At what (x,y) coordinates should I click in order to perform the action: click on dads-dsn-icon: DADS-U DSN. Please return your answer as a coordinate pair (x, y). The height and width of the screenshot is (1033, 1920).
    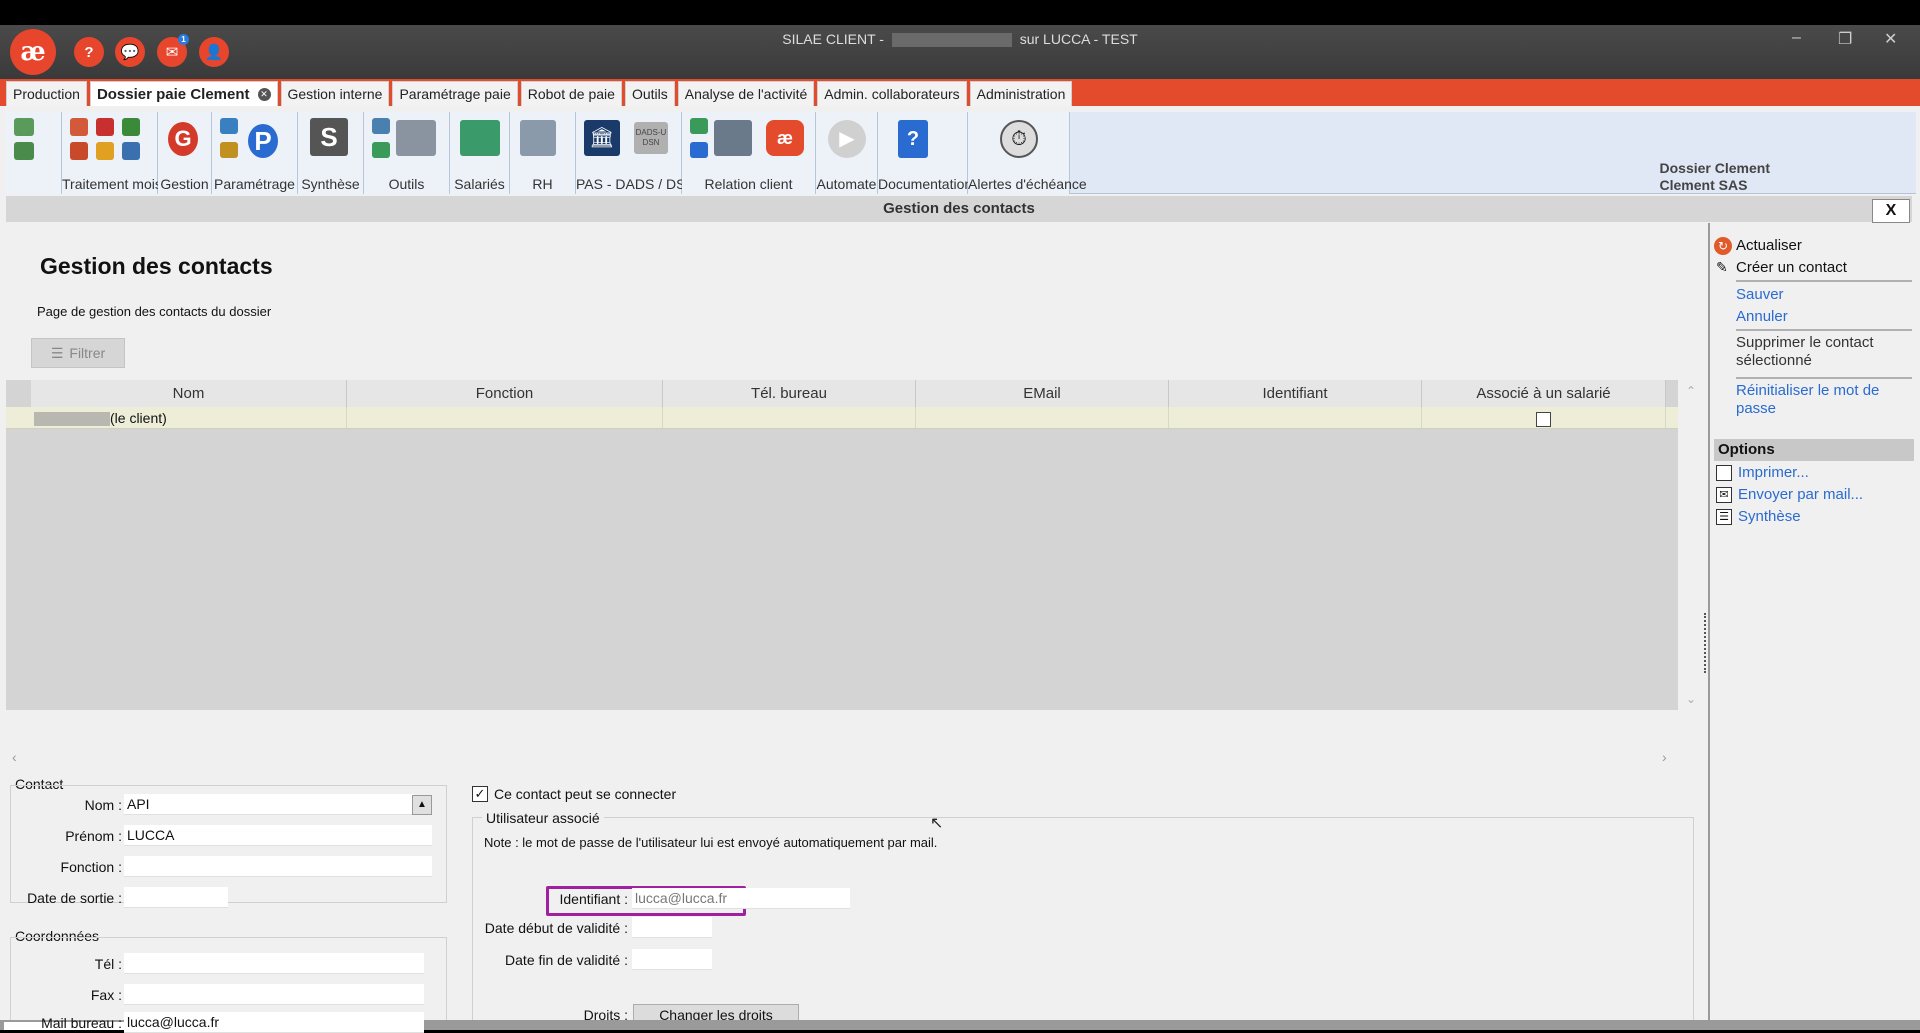
    Looking at the image, I should click on (651, 138).